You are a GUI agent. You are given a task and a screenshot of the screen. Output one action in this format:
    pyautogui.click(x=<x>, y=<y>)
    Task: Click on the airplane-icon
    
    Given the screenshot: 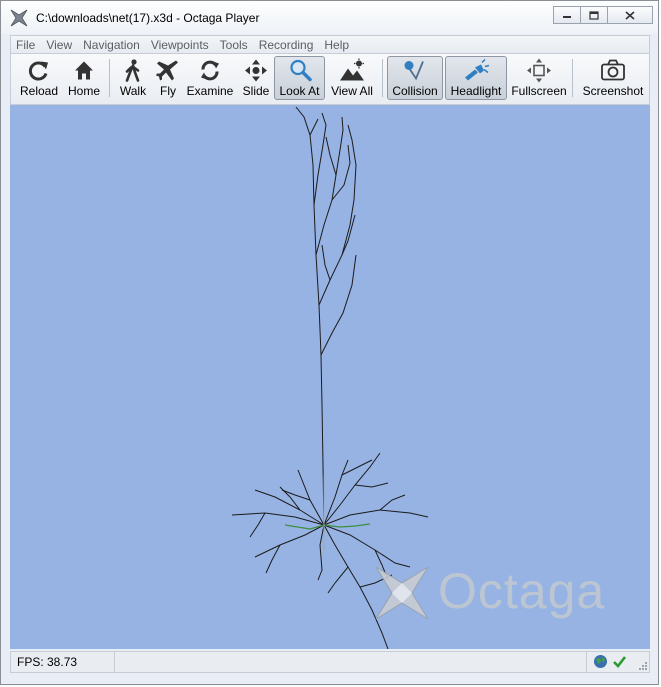 What is the action you would take?
    pyautogui.click(x=167, y=70)
    